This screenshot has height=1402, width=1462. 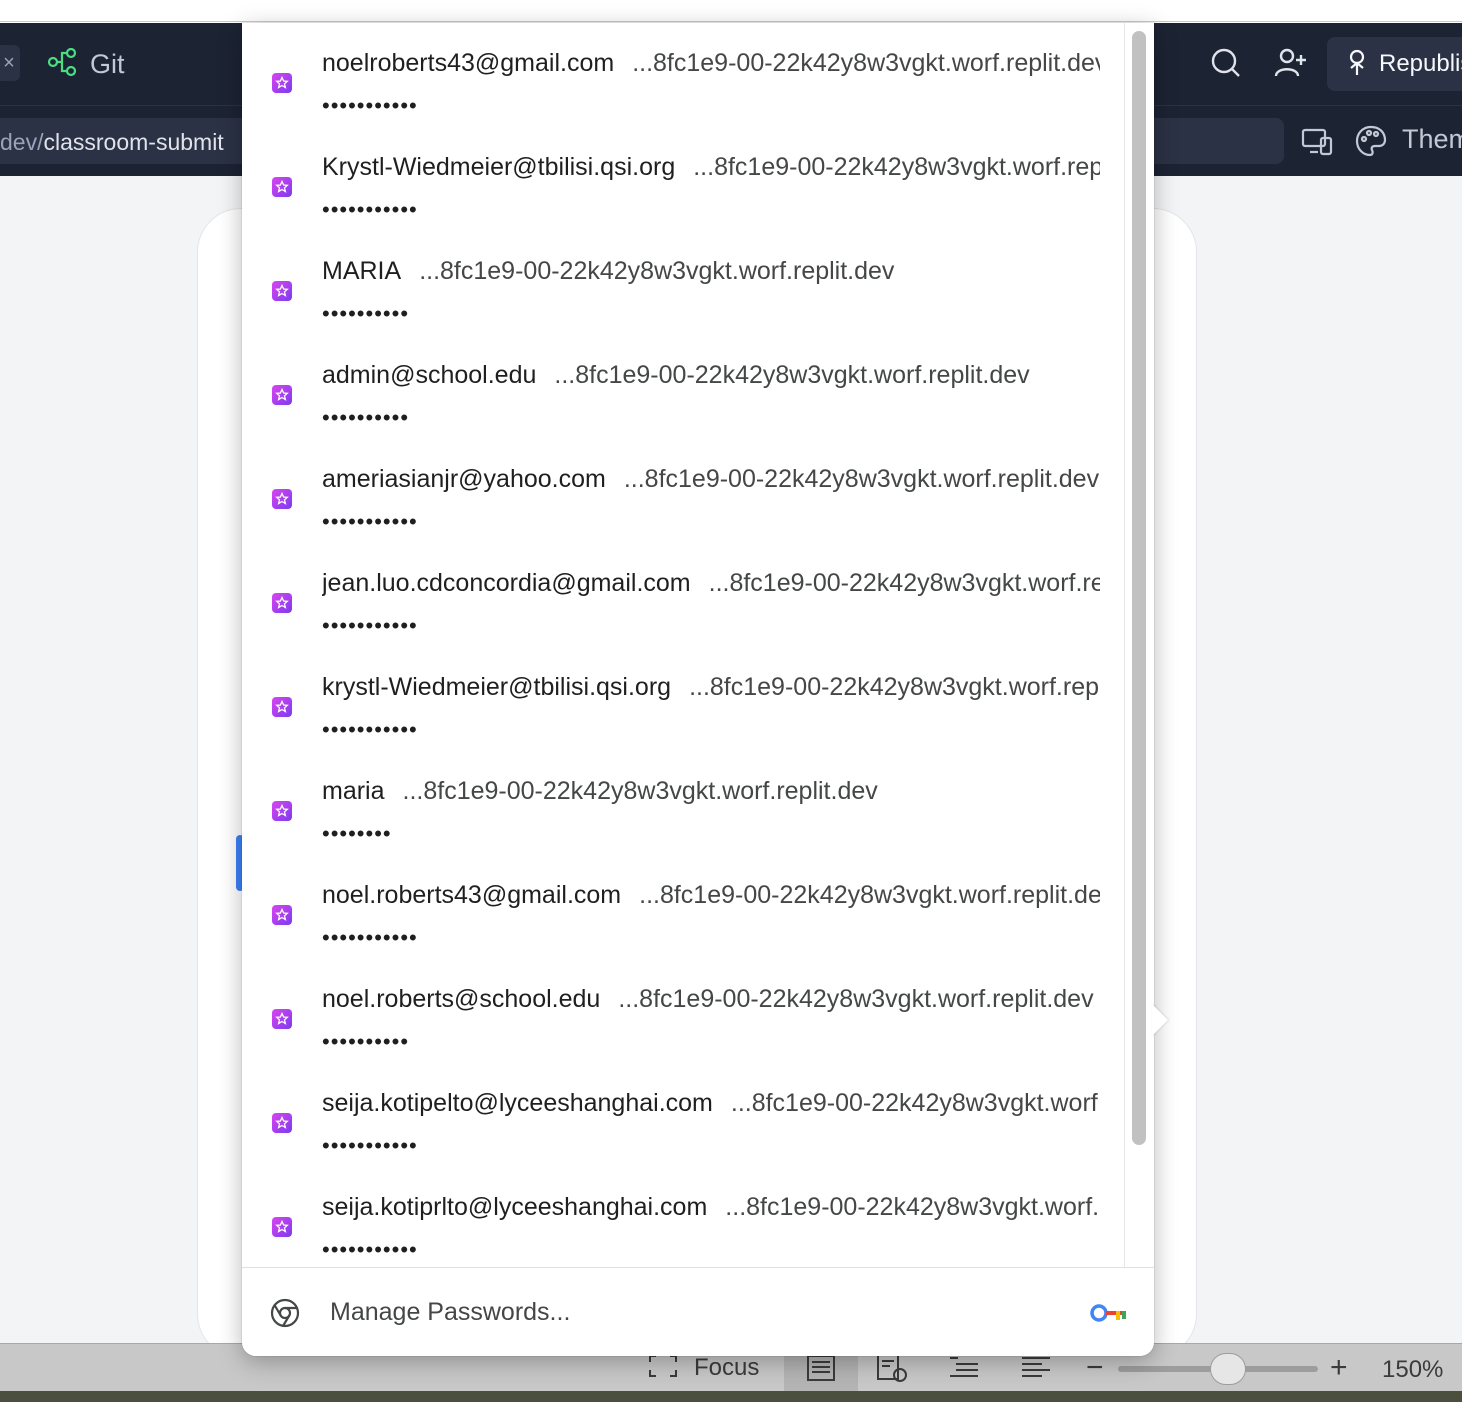 What do you see at coordinates (1432, 139) in the screenshot?
I see `theme-button-label: Theme` at bounding box center [1432, 139].